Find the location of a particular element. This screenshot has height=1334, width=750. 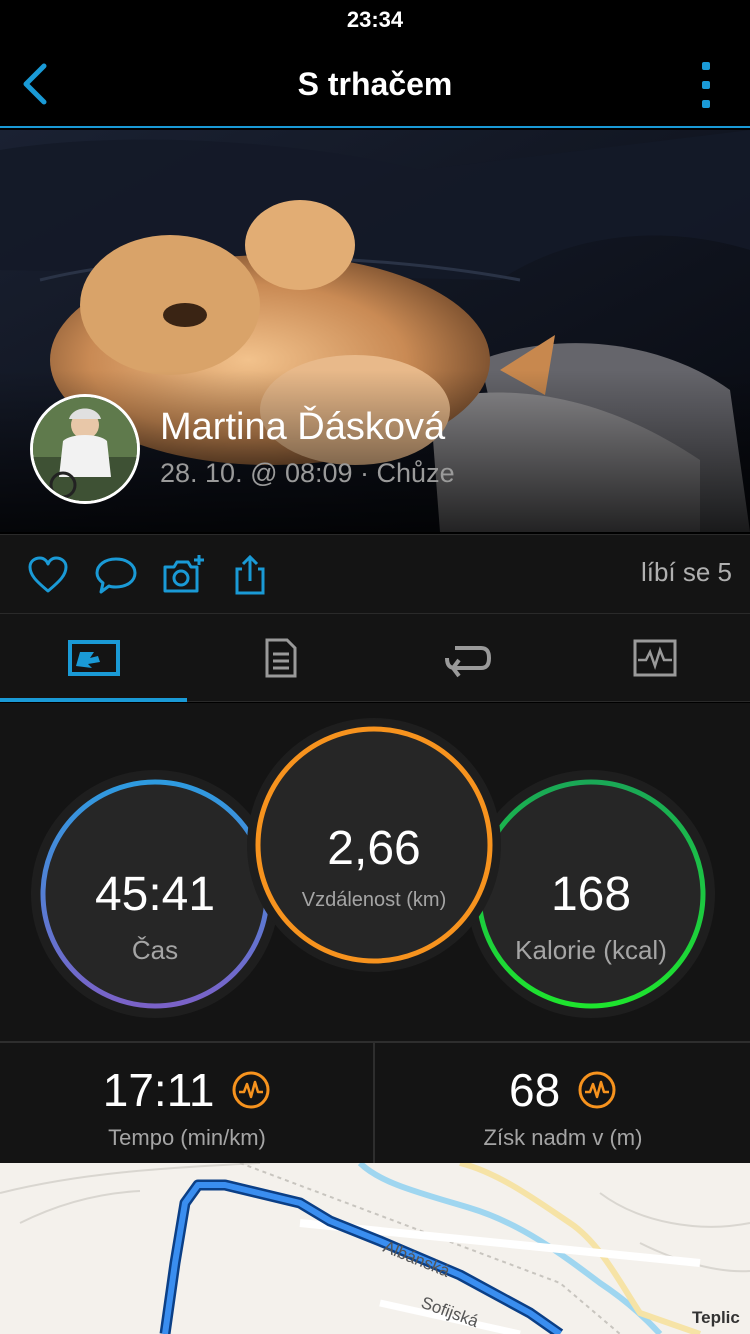

tab-bar is located at coordinates (375, 658).